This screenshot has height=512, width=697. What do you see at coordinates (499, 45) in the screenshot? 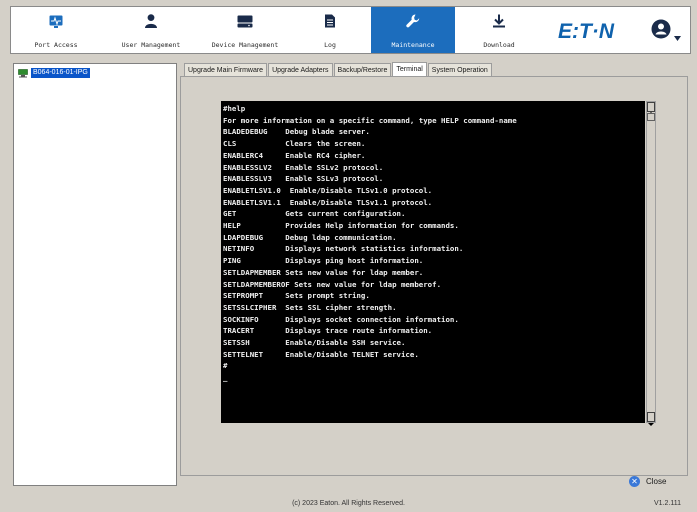
I see `tab-label: Download` at bounding box center [499, 45].